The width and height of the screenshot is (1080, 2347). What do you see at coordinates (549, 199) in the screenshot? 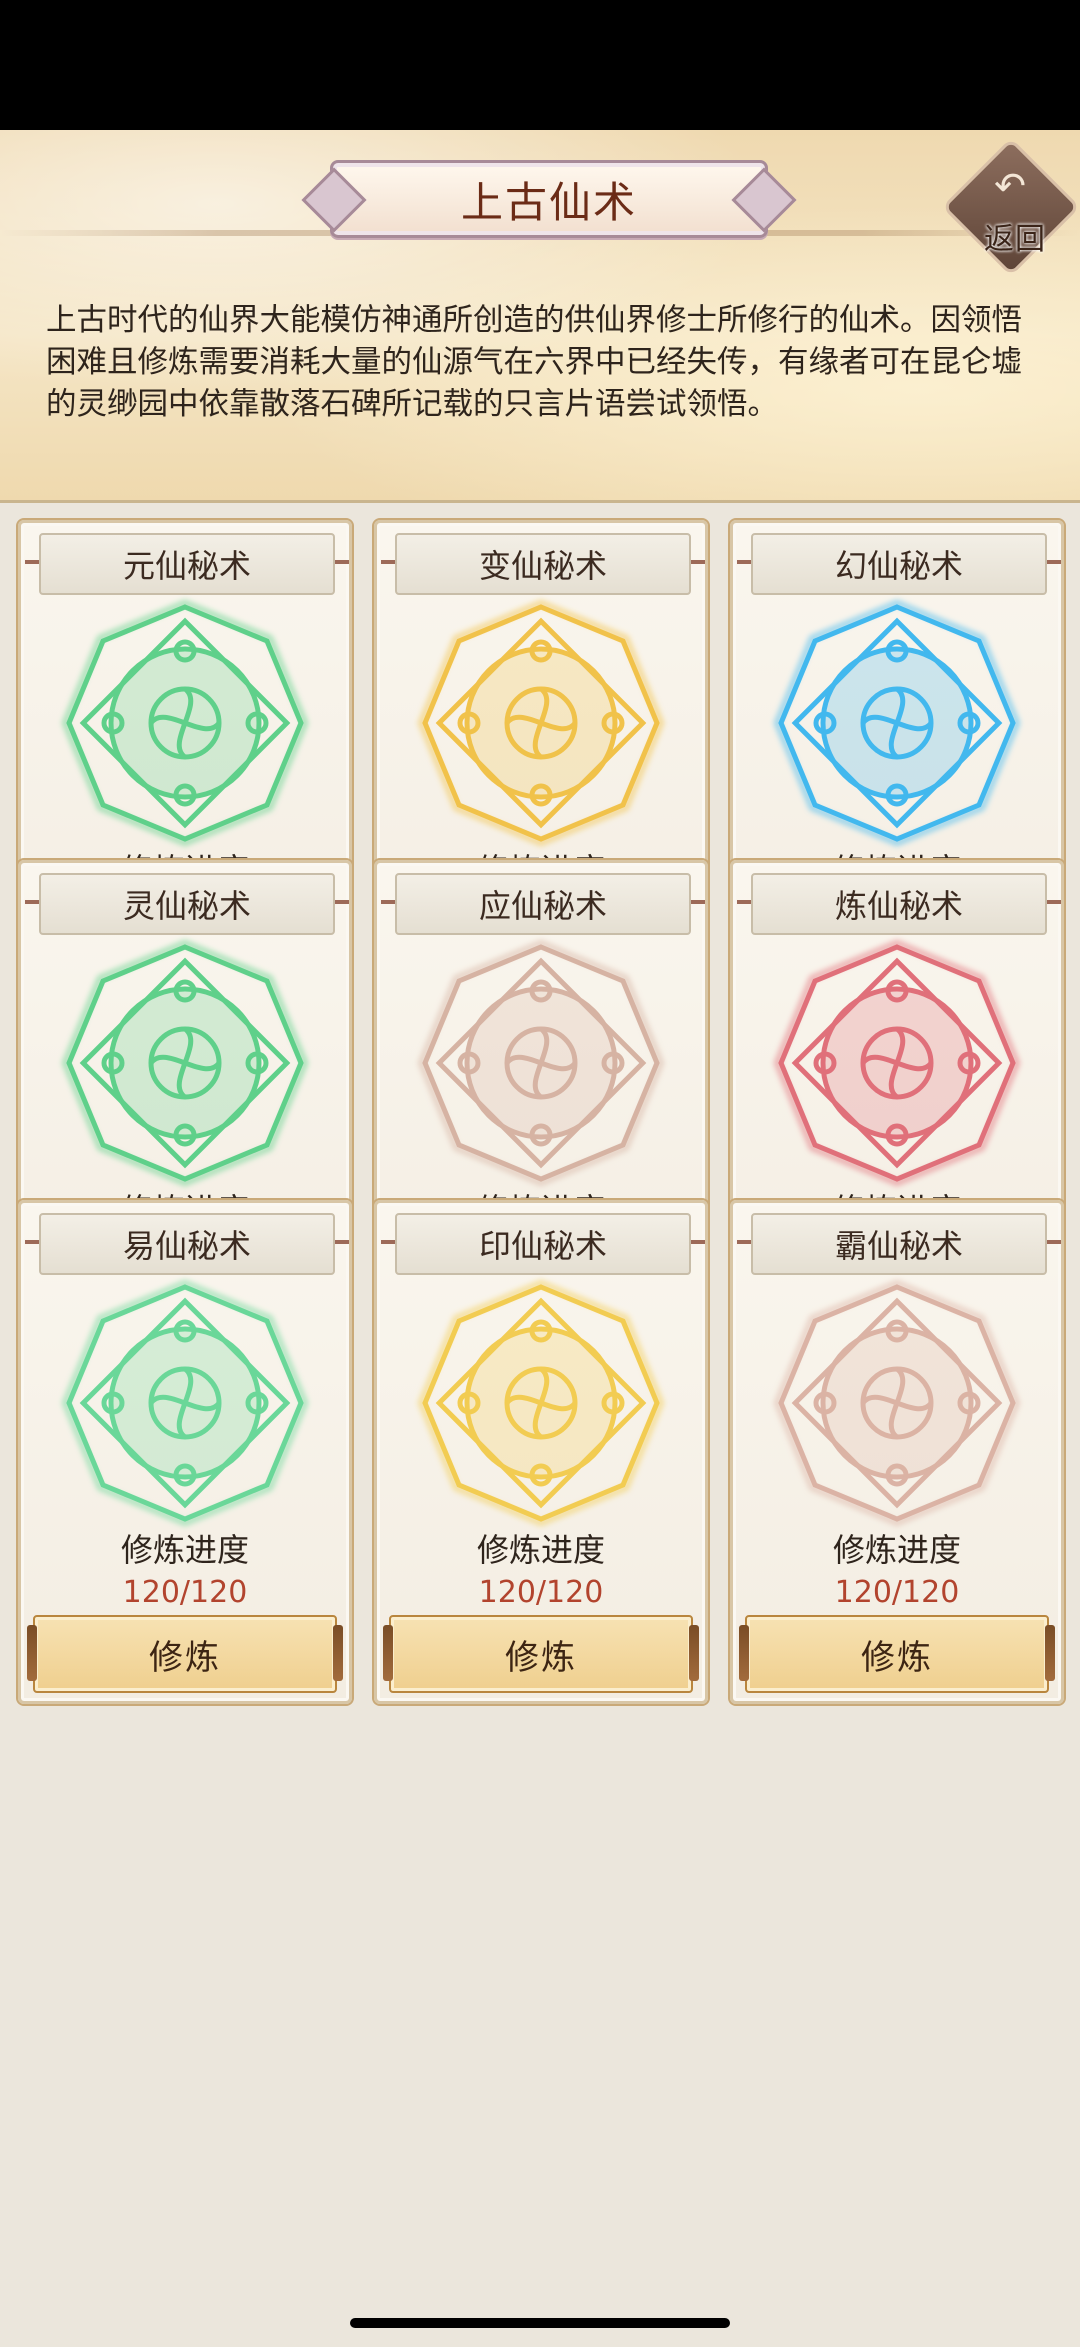
I see `page-title: 上古仙术` at bounding box center [549, 199].